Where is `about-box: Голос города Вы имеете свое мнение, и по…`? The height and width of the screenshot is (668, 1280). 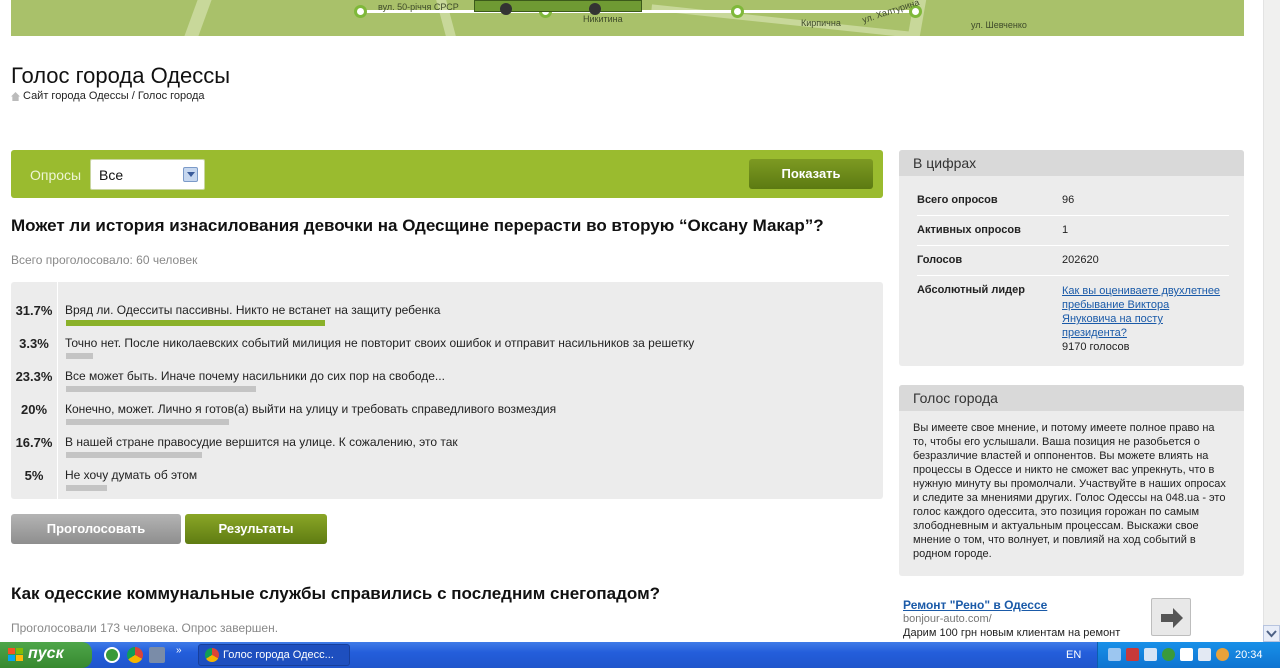
about-box: Голос города Вы имеете свое мнение, и по… is located at coordinates (1071, 480).